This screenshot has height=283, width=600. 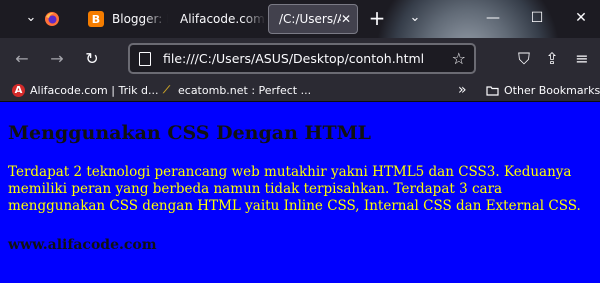 What do you see at coordinates (377, 18) in the screenshot?
I see `new-tab-button: +` at bounding box center [377, 18].